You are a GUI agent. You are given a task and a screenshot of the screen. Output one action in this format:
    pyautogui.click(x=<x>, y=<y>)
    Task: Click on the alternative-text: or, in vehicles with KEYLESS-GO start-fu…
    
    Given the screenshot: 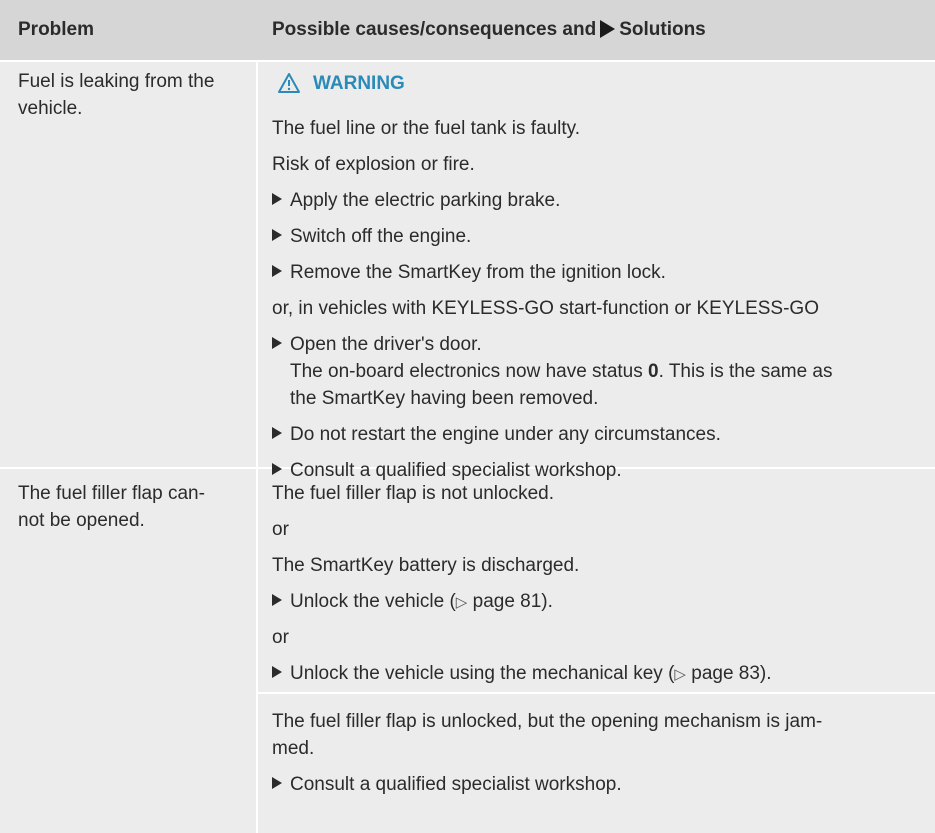 What is the action you would take?
    pyautogui.click(x=545, y=308)
    